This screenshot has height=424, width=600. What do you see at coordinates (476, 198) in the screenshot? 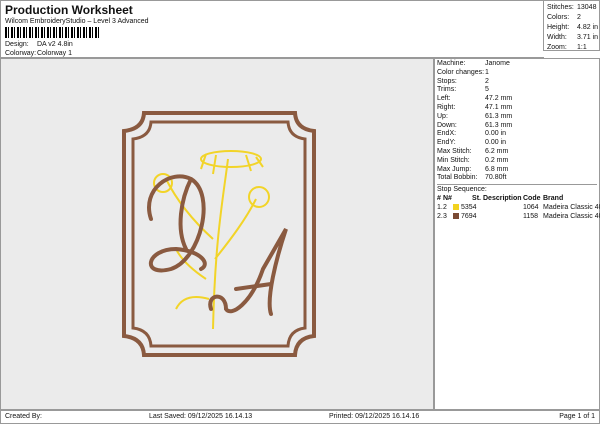
I see `col-stitches: St.` at bounding box center [476, 198].